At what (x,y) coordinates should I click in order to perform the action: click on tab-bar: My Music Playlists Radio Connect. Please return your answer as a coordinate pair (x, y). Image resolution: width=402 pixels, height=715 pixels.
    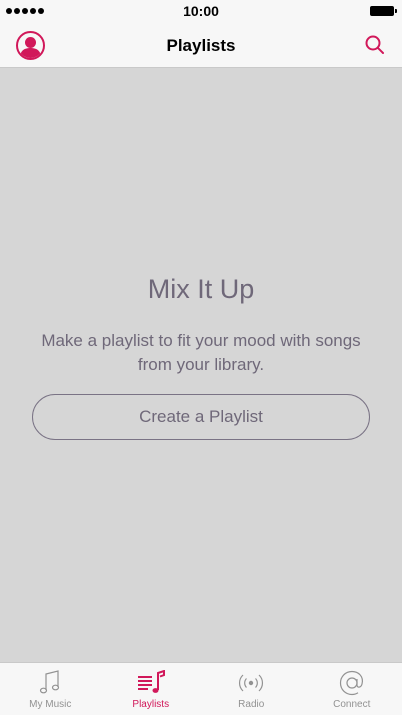
    Looking at the image, I should click on (201, 688).